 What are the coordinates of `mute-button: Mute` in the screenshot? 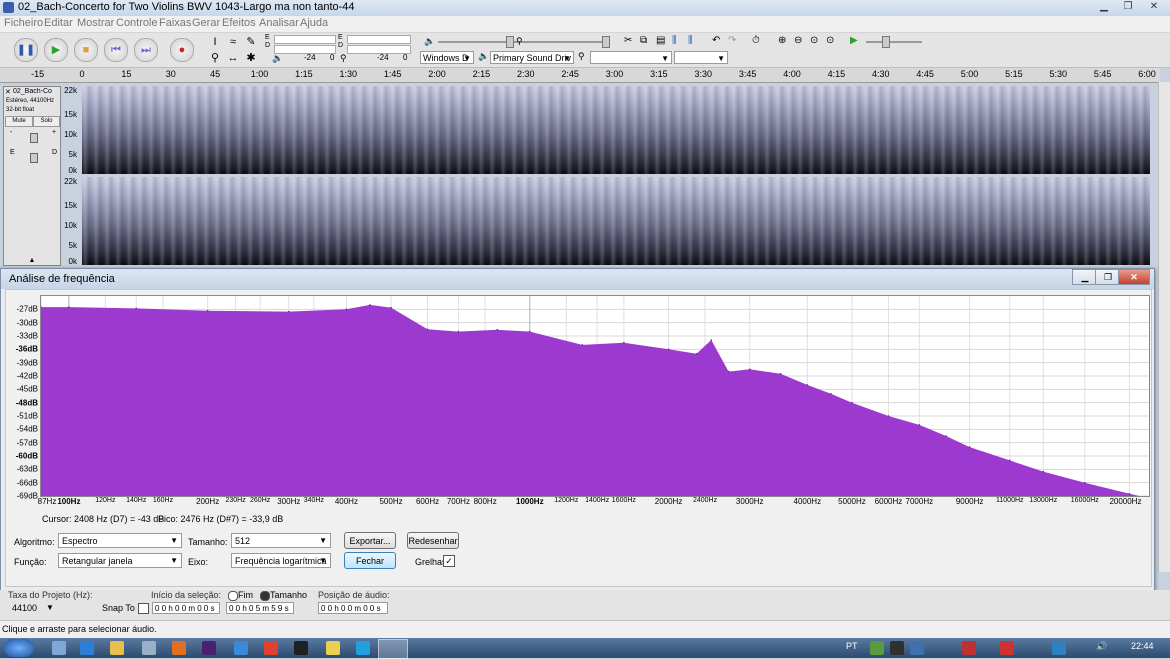 It's located at (19, 121).